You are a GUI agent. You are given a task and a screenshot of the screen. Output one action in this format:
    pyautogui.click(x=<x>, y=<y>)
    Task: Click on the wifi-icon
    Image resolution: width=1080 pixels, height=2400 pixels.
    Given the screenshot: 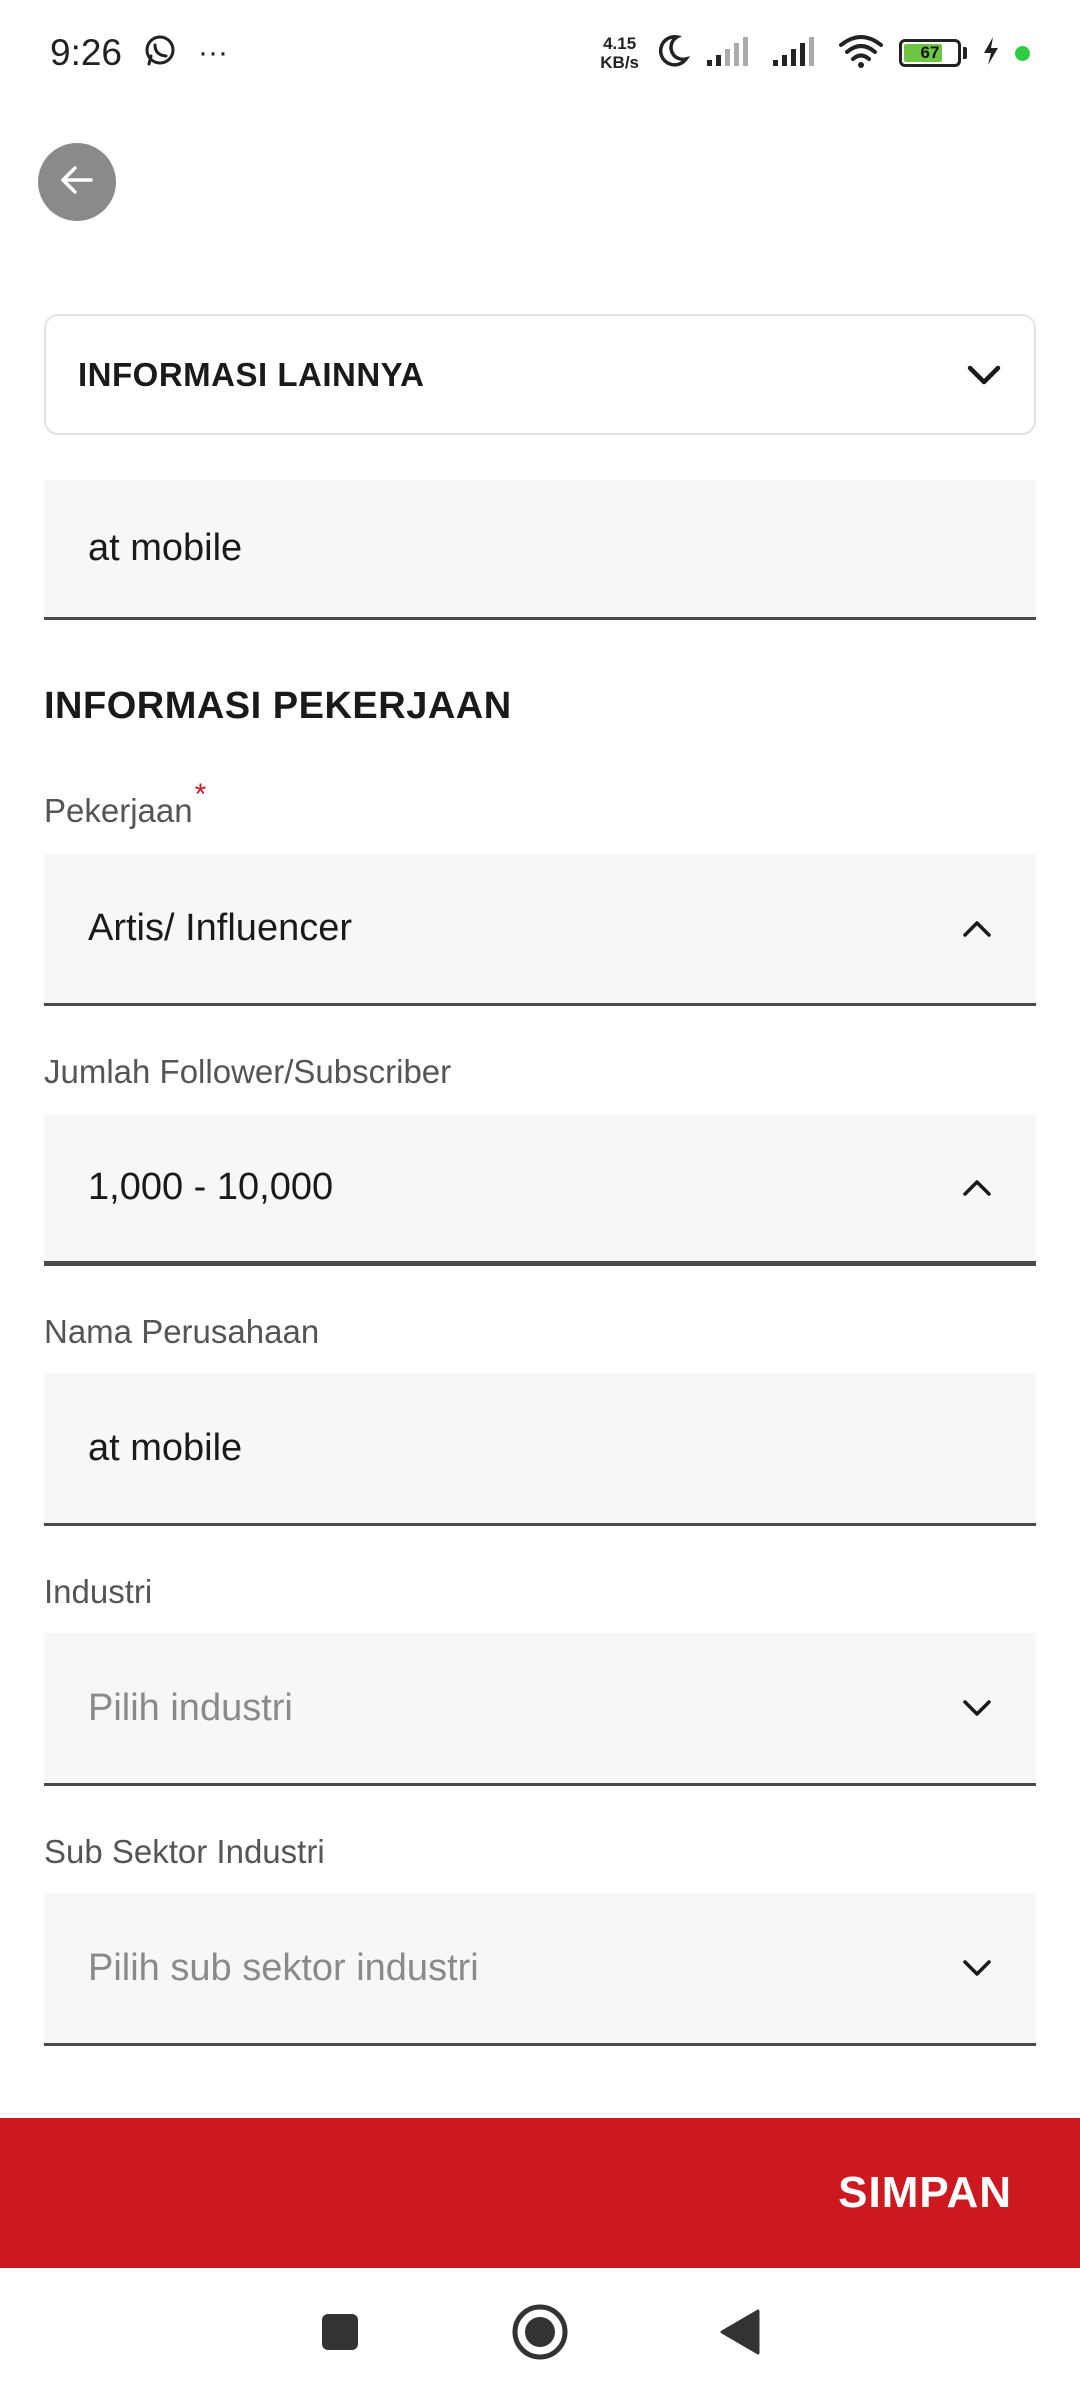 What is the action you would take?
    pyautogui.click(x=861, y=53)
    